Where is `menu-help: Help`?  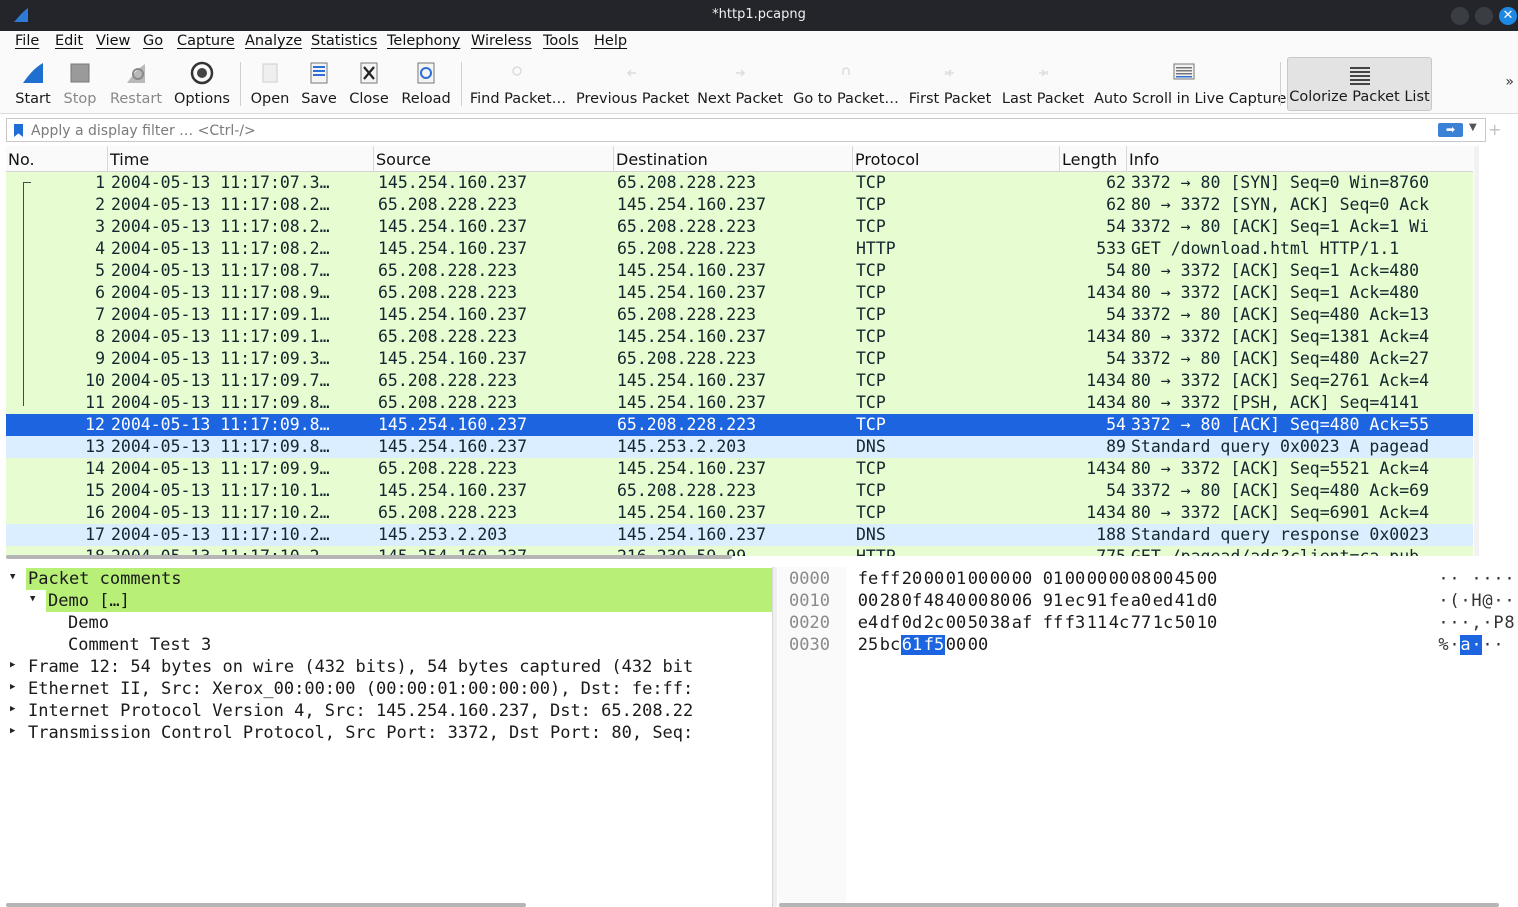 menu-help: Help is located at coordinates (610, 41).